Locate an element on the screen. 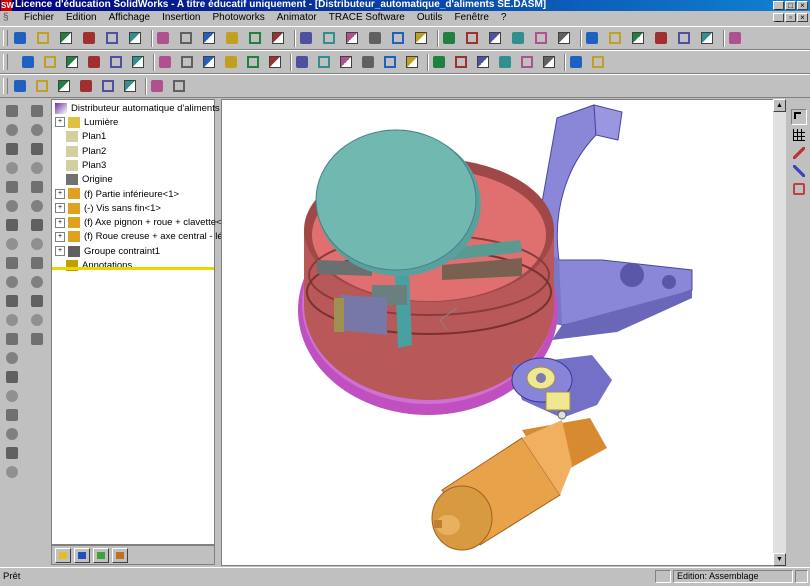 This screenshot has height=586, width=810. menu-item: Outils is located at coordinates (430, 18).